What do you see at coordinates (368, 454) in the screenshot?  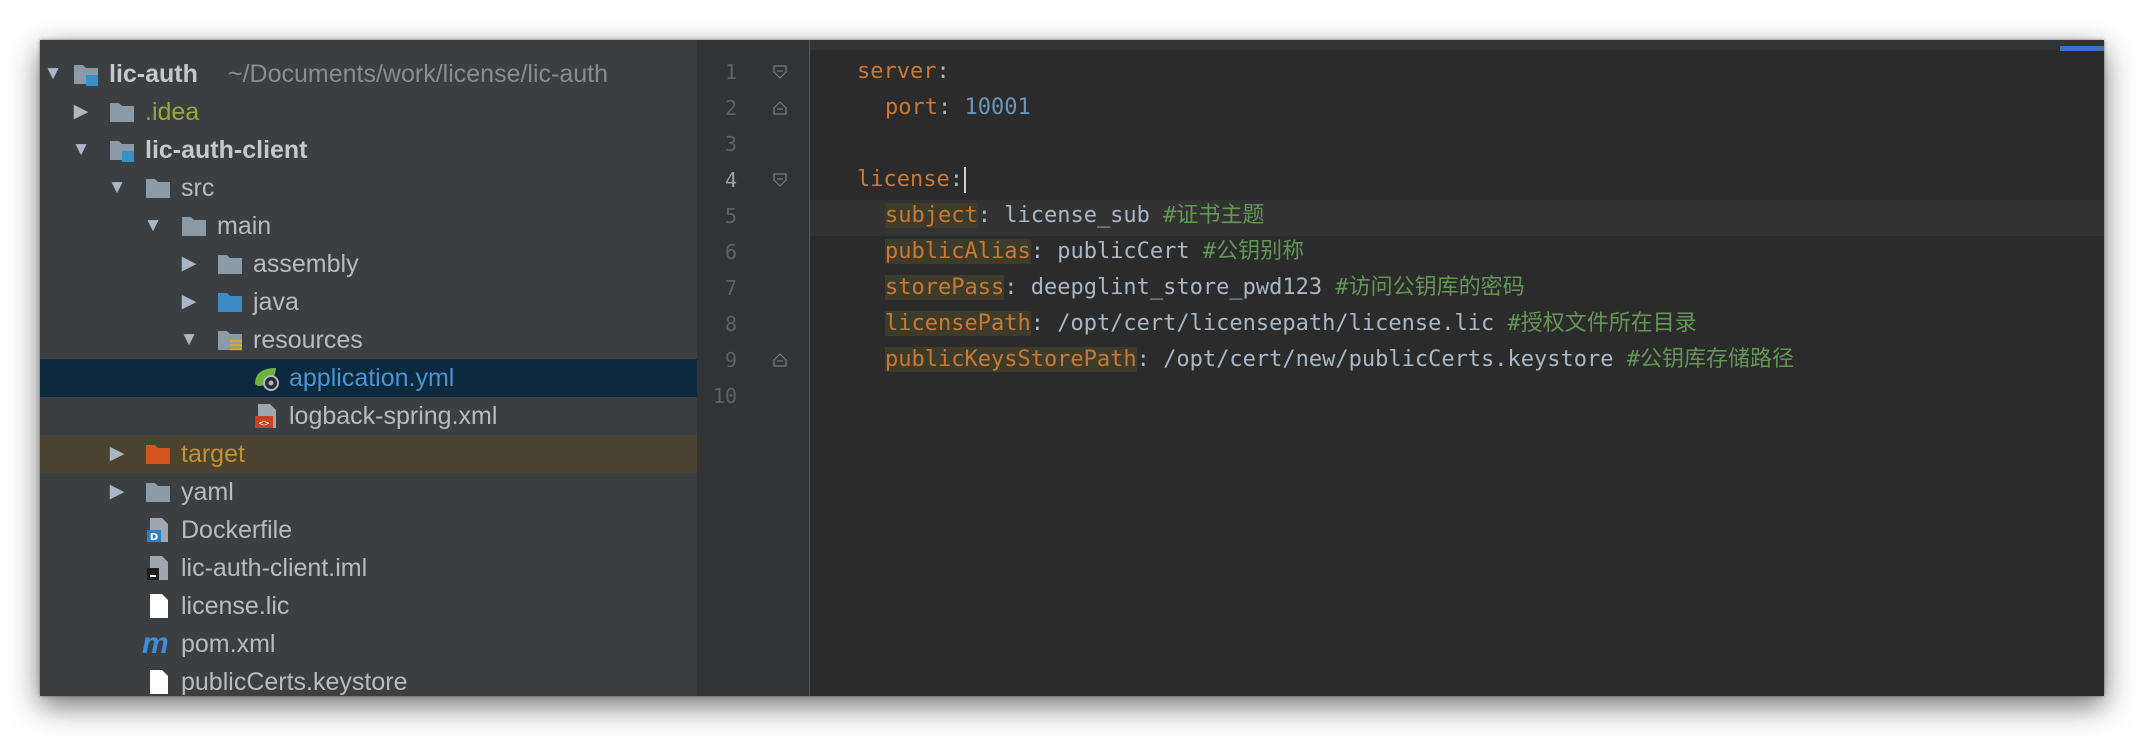 I see `tree-node-target: ▶ target` at bounding box center [368, 454].